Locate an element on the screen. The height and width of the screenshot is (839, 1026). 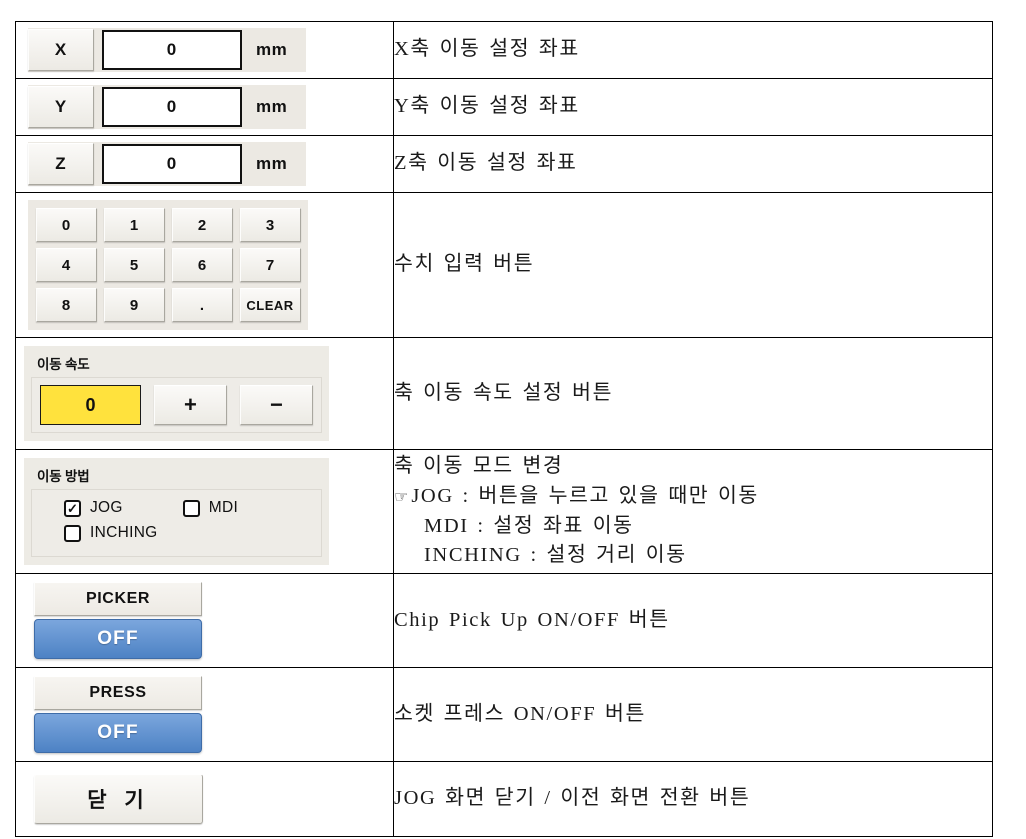
y-axis-description-cell: Y축 이동 설정 좌표 is located at coordinates (693, 107).